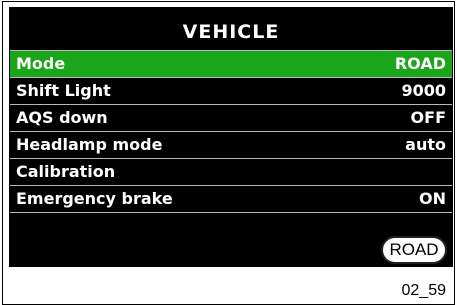 The image size is (457, 305). I want to click on menu-item-label: Mode, so click(41, 63).